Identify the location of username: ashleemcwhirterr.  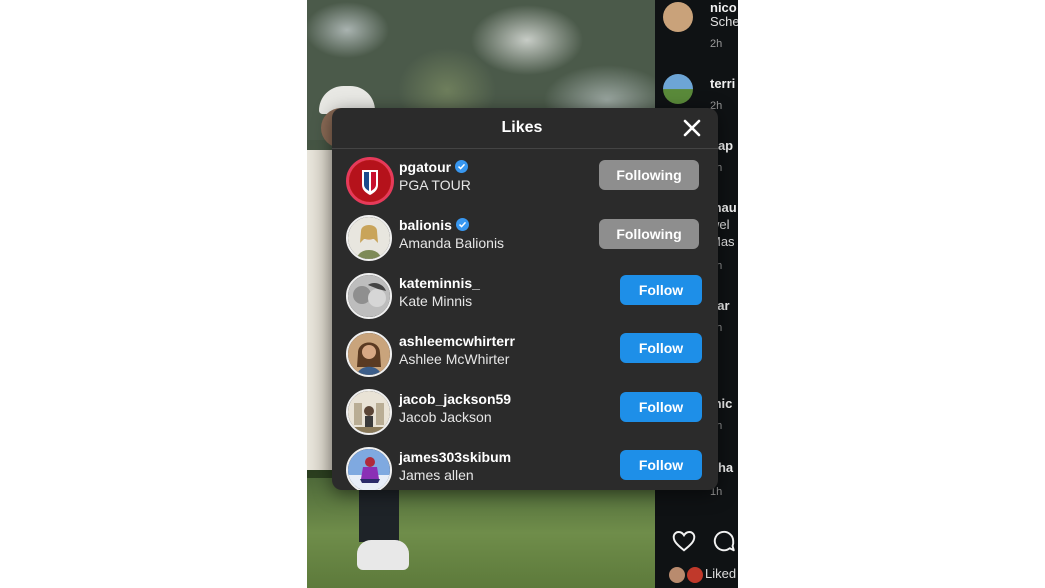
(457, 341).